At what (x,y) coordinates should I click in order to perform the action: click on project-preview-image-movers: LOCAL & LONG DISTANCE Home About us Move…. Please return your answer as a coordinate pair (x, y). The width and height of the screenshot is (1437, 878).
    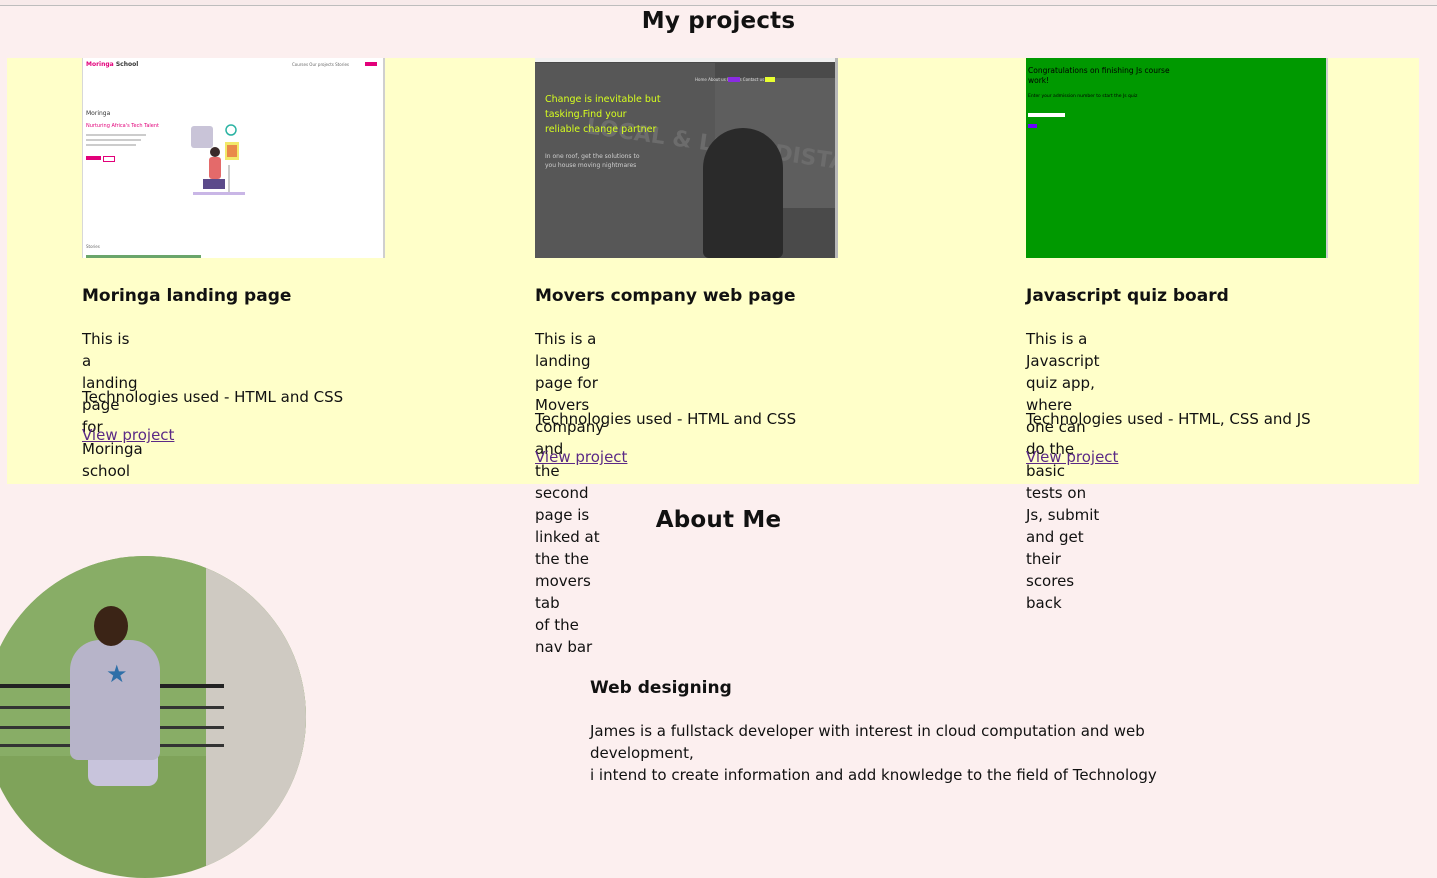
    Looking at the image, I should click on (686, 158).